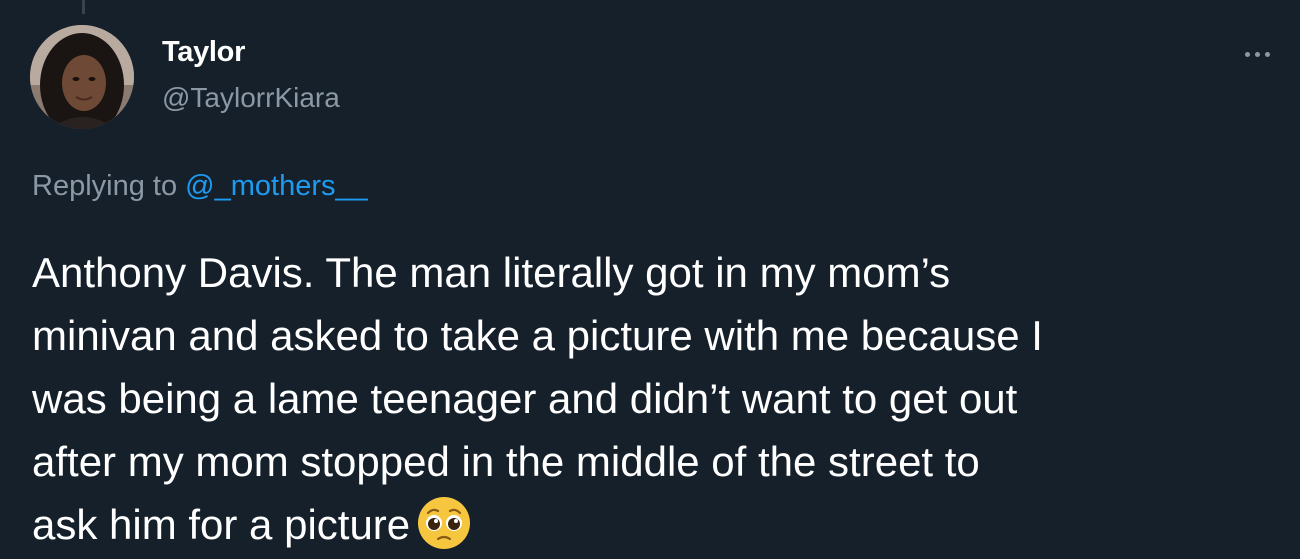 The height and width of the screenshot is (559, 1300). I want to click on profile-photo-icon, so click(82, 77).